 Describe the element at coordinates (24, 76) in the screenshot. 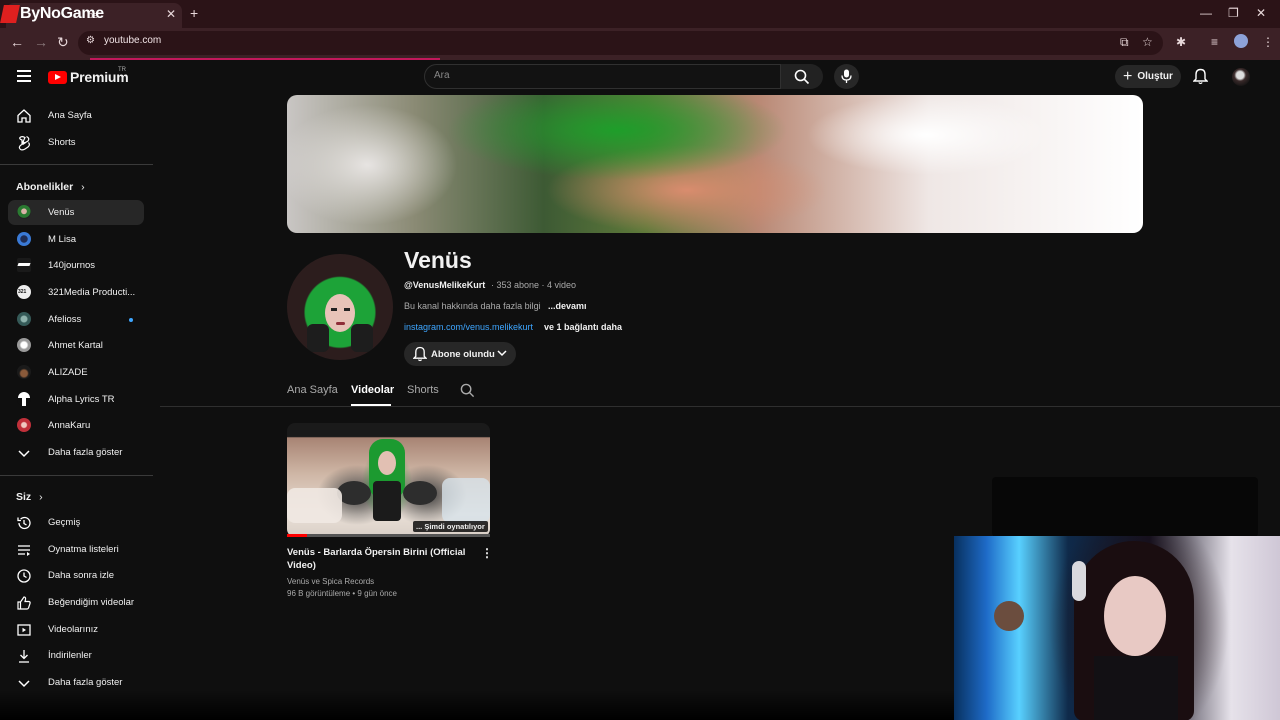

I see `menu-icon` at that location.